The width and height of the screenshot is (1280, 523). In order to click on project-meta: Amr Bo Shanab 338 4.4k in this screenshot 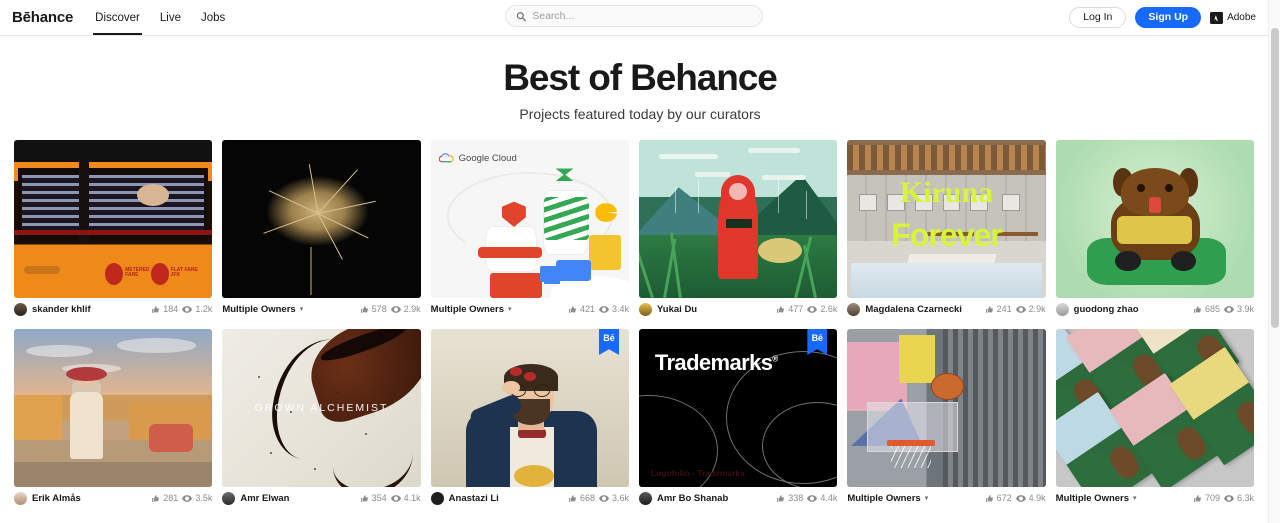, I will do `click(737, 498)`.